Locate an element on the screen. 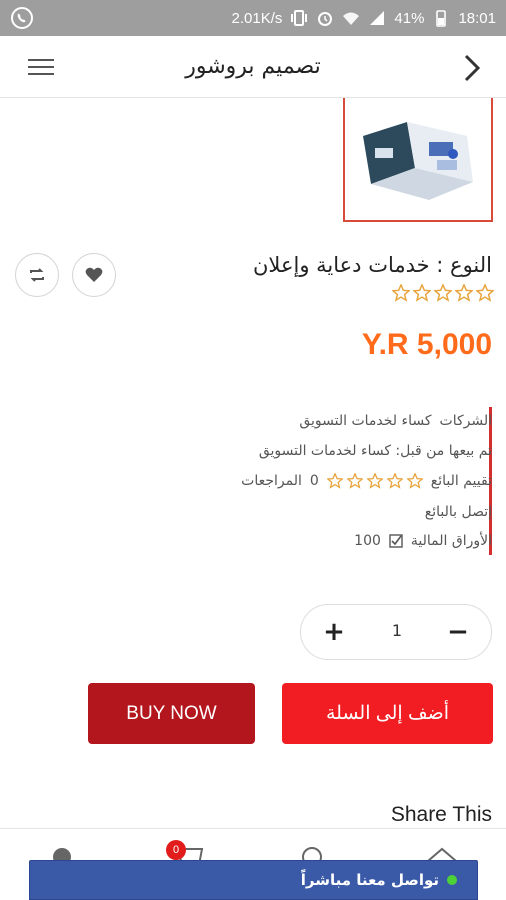 This screenshot has width=506, height=900. quantity-stepper: + 1 − is located at coordinates (396, 632).